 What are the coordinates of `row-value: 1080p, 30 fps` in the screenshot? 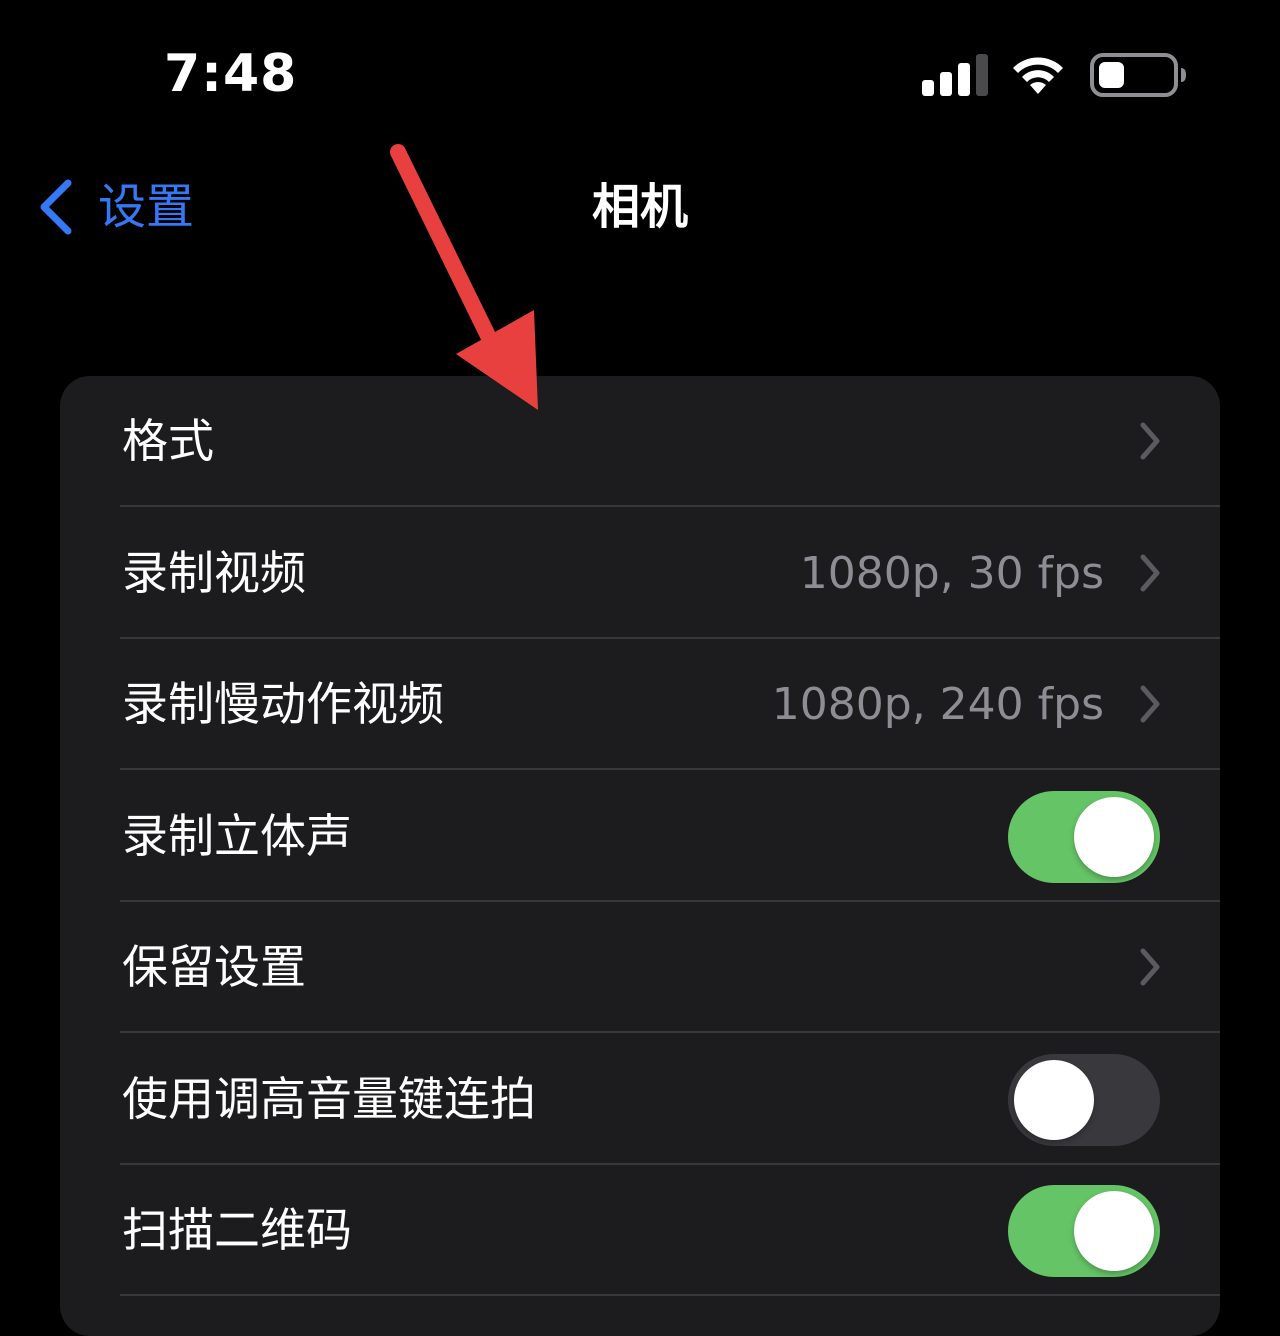 It's located at (951, 573).